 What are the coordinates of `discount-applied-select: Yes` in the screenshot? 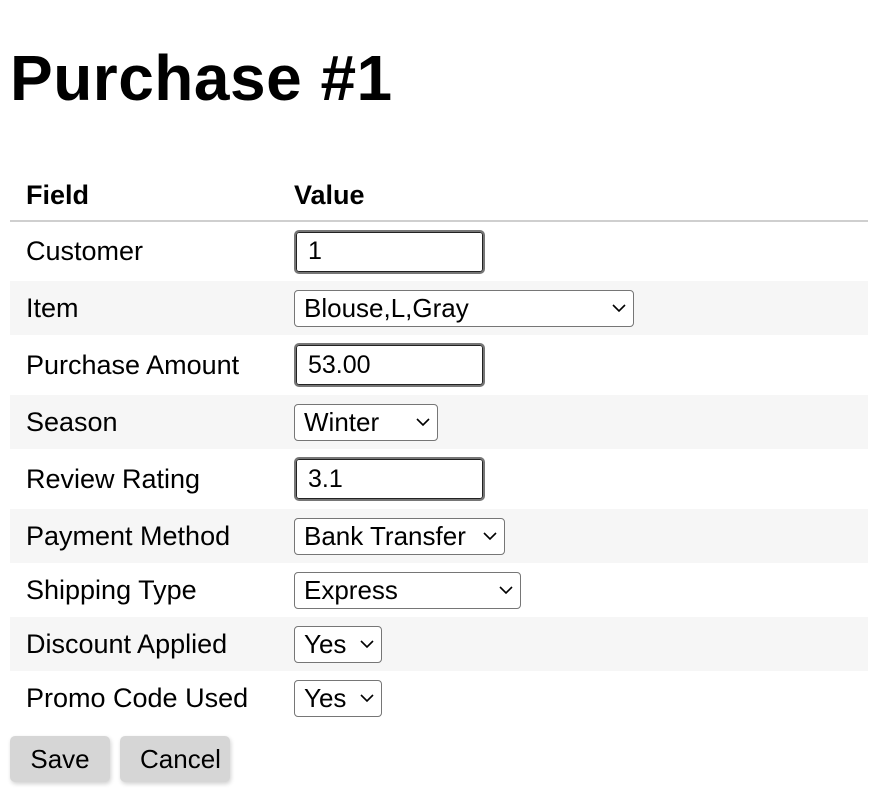 It's located at (338, 644).